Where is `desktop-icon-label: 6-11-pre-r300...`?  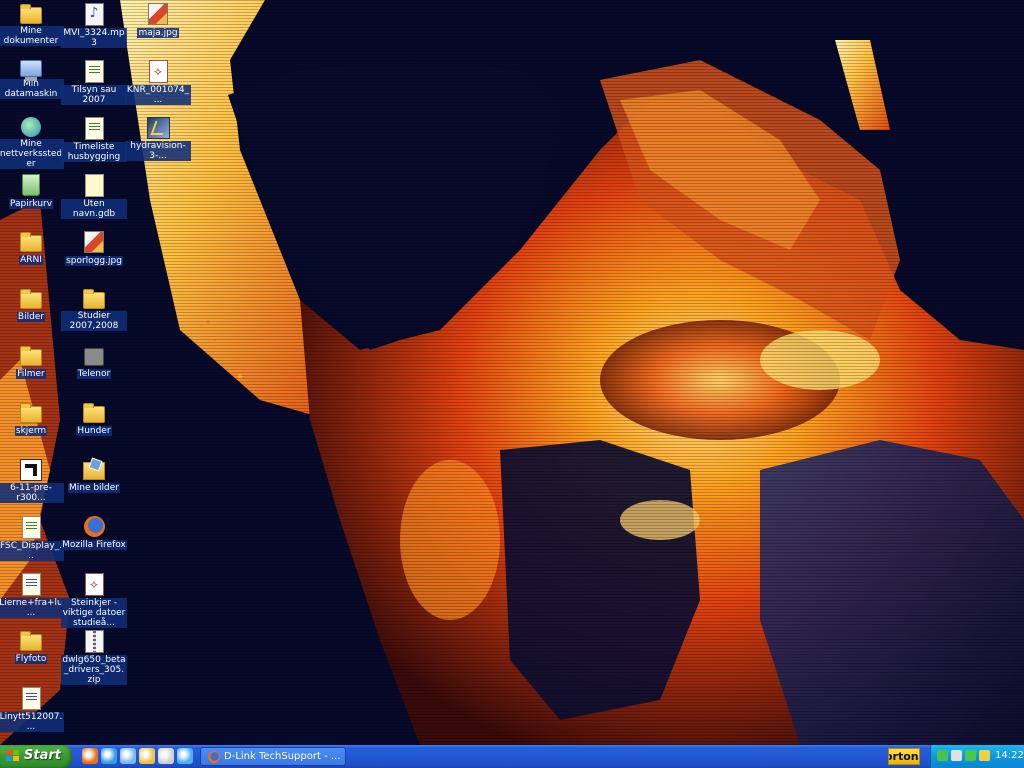 desktop-icon-label: 6-11-pre-r300... is located at coordinates (32, 493).